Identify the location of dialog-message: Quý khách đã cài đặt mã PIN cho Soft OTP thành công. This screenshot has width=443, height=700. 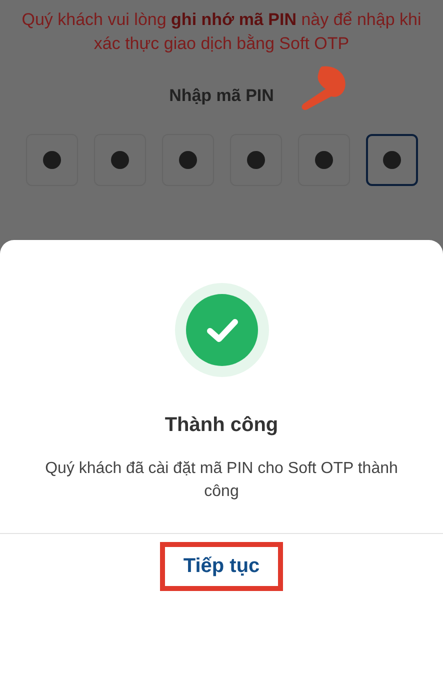
(221, 480).